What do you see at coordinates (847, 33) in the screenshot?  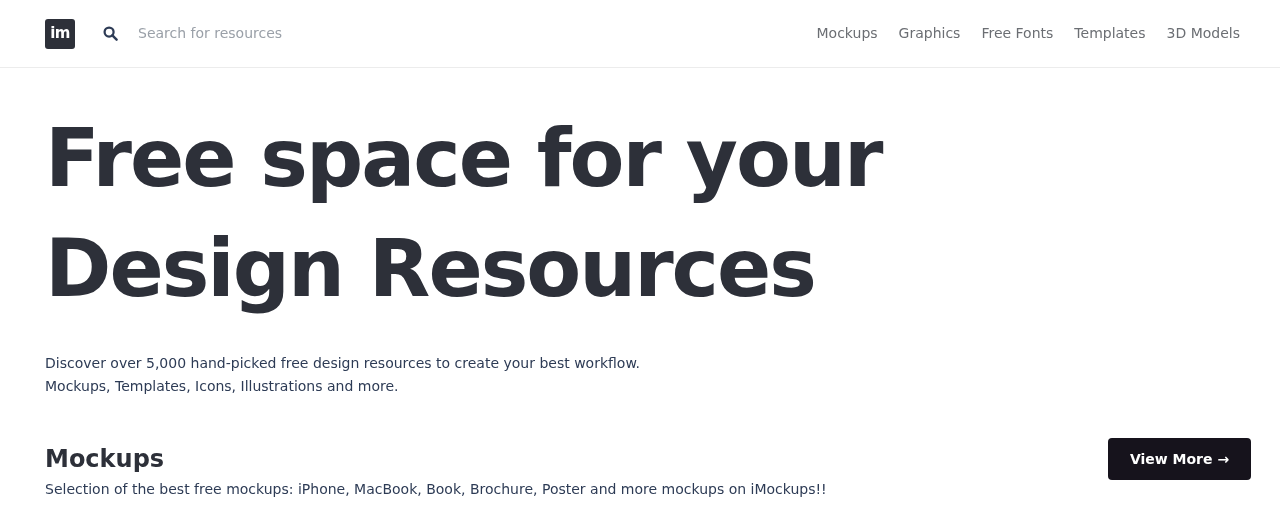 I see `nav-link: Mockups` at bounding box center [847, 33].